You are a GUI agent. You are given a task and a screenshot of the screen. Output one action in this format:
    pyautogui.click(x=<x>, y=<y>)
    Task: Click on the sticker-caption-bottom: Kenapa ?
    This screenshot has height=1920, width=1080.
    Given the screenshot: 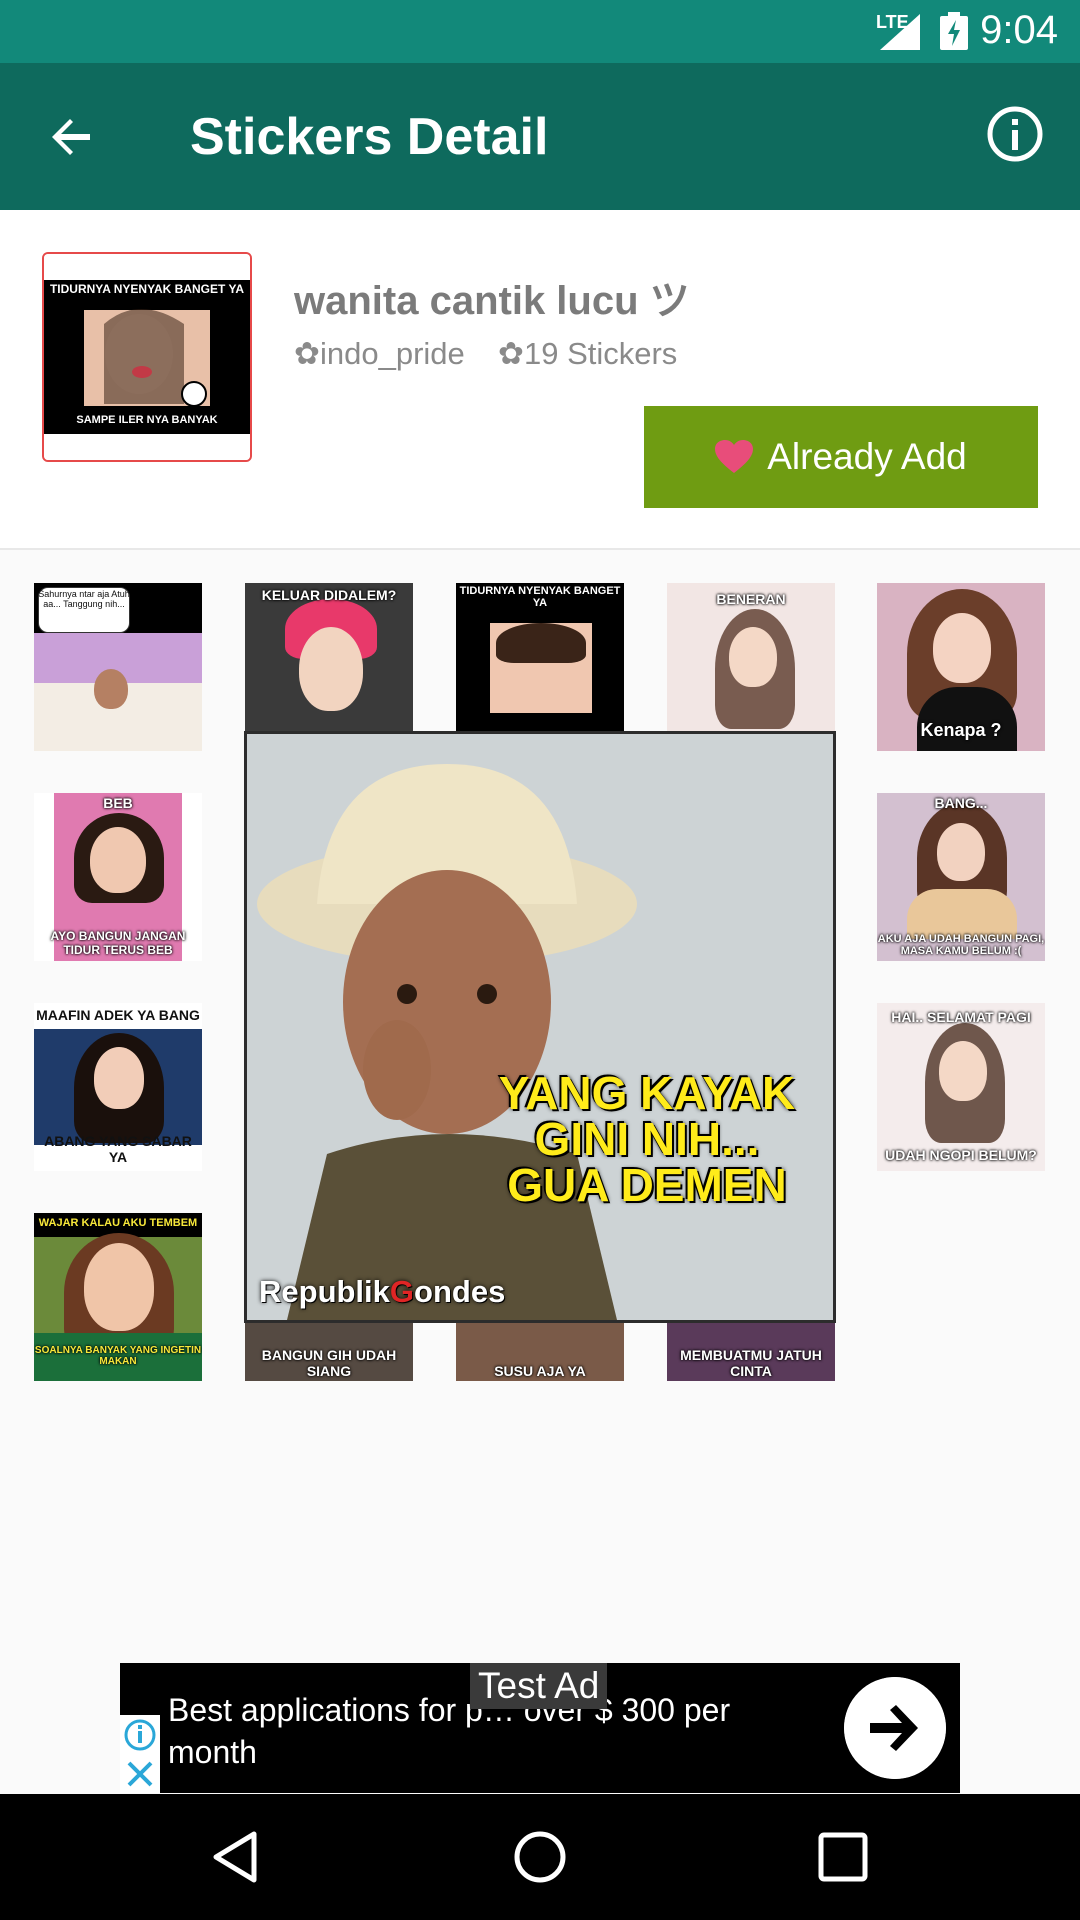 What is the action you would take?
    pyautogui.click(x=961, y=730)
    